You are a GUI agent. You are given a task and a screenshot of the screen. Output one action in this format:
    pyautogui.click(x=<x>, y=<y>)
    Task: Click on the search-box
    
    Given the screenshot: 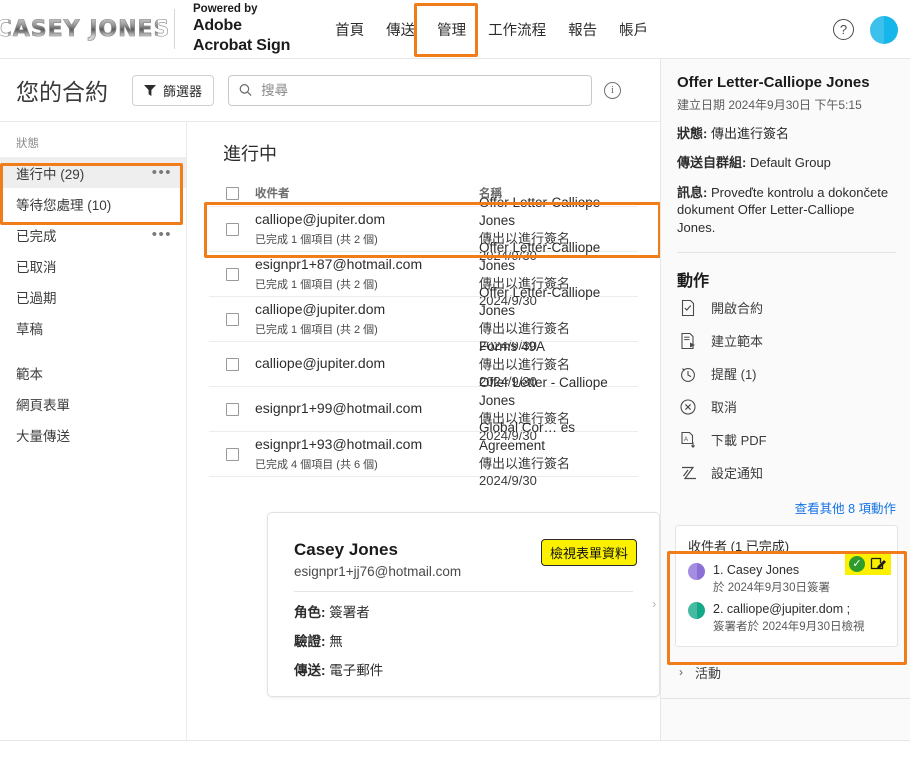 What is the action you would take?
    pyautogui.click(x=410, y=90)
    